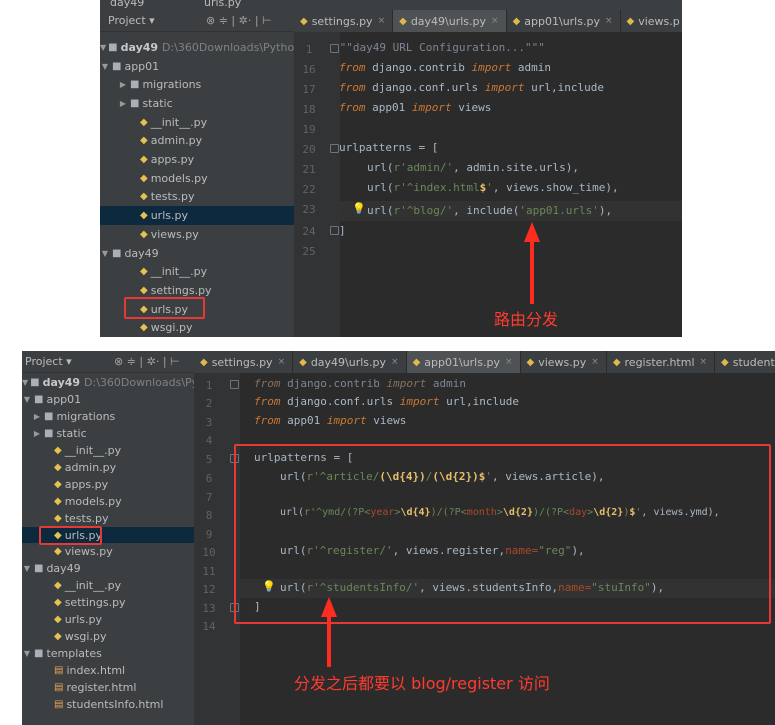 Image resolution: width=775 pixels, height=725 pixels. What do you see at coordinates (661, 362) in the screenshot?
I see `editor-tab: ◆ register.html ×` at bounding box center [661, 362].